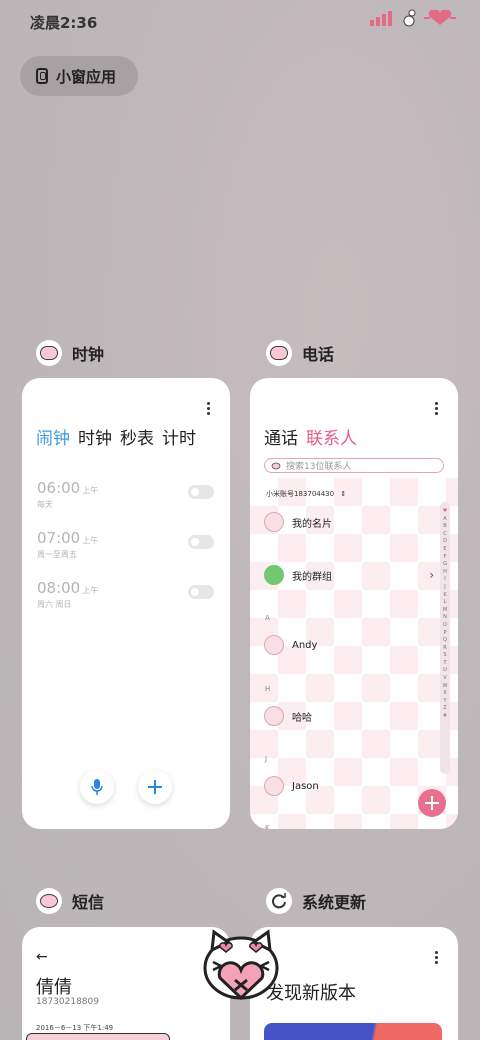 The height and width of the screenshot is (1040, 480). What do you see at coordinates (70, 901) in the screenshot?
I see `messages-card-header: 短信` at bounding box center [70, 901].